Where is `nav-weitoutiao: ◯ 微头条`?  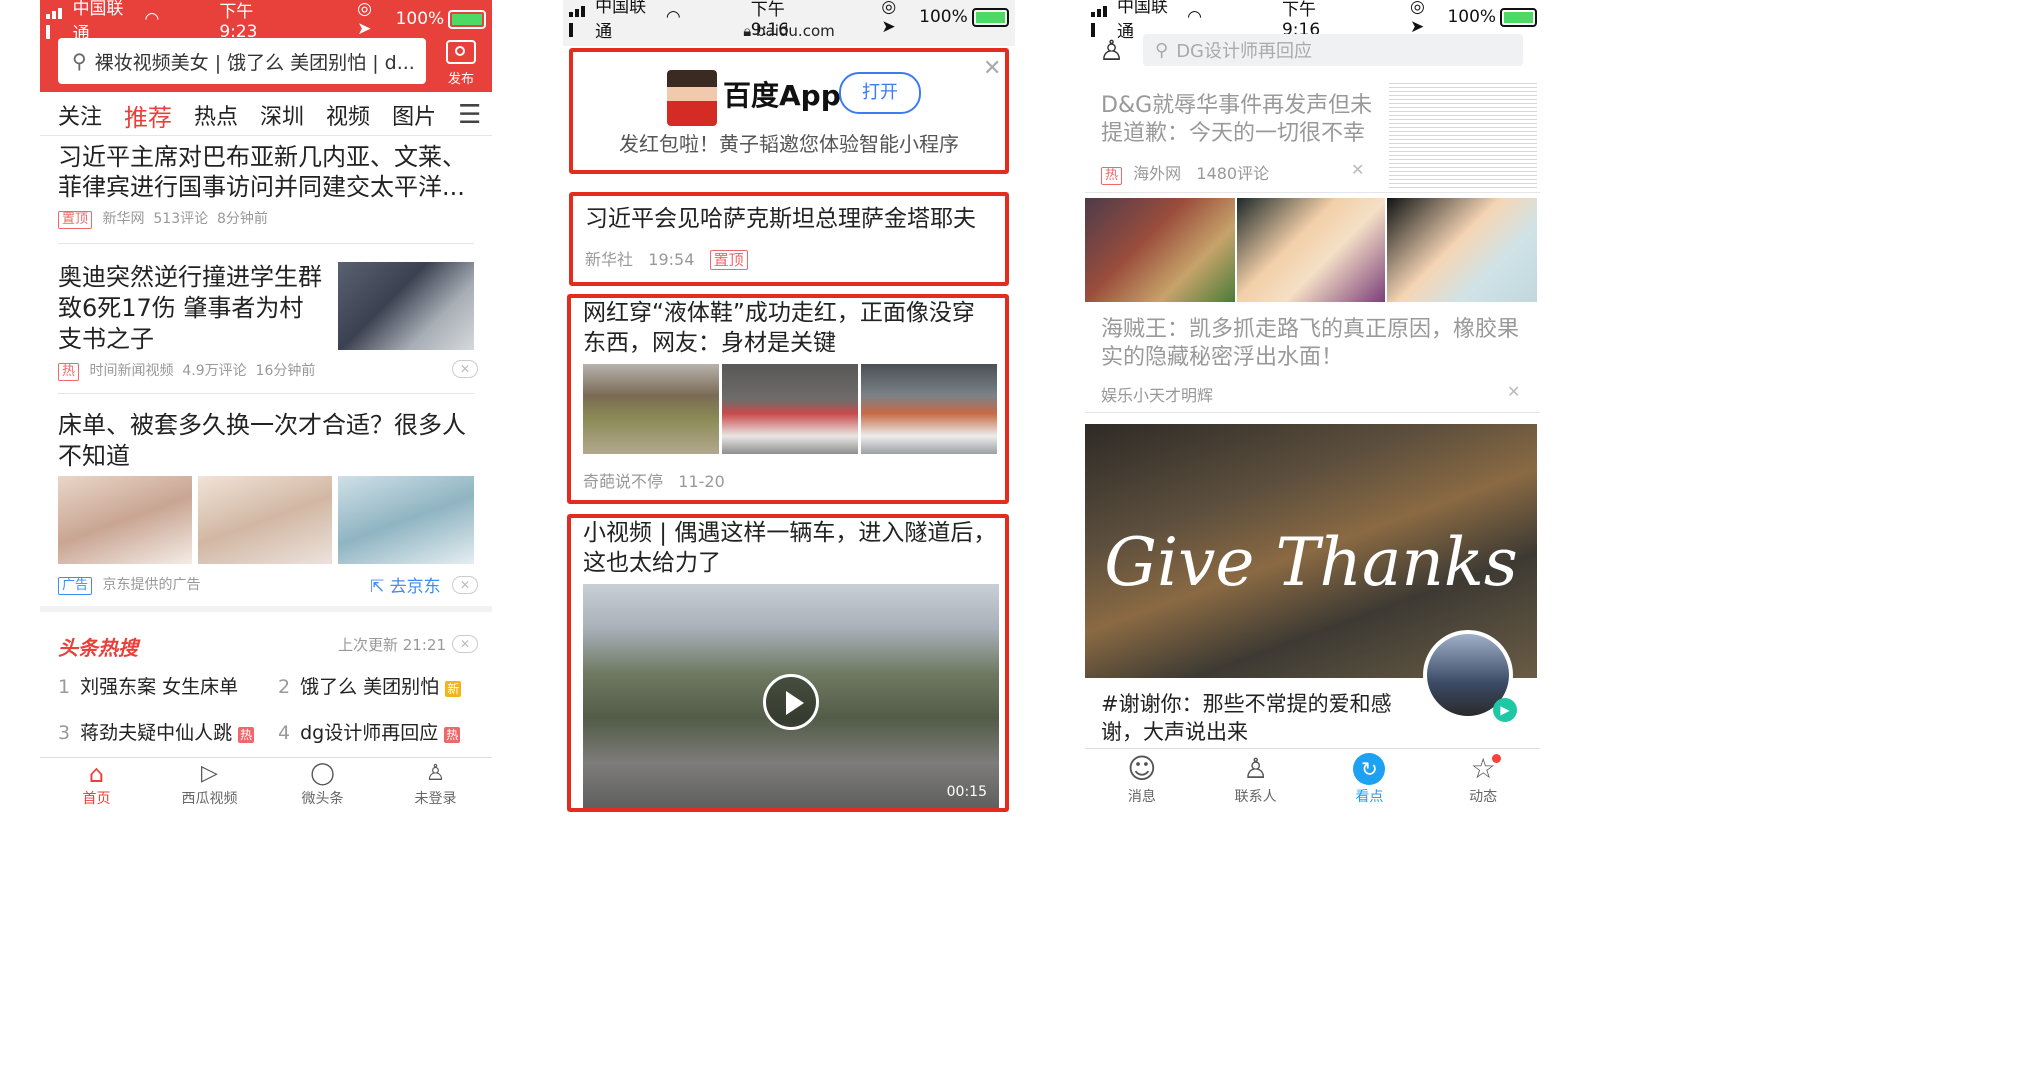
nav-weitoutiao: ◯ 微头条 is located at coordinates (322, 786).